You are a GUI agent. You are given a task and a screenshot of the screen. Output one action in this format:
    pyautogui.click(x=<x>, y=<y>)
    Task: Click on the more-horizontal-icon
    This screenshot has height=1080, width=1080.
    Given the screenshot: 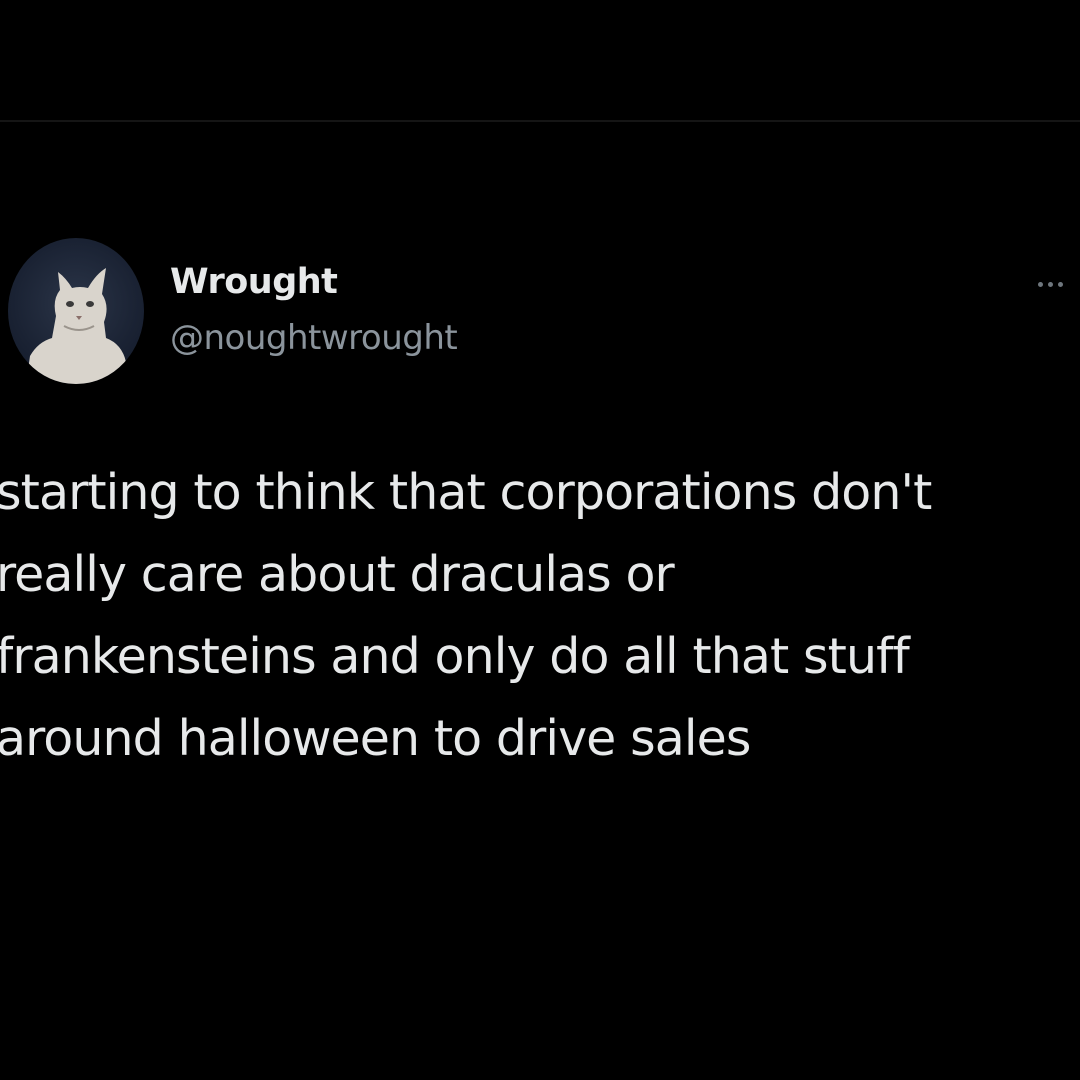 What is the action you would take?
    pyautogui.click(x=1040, y=284)
    